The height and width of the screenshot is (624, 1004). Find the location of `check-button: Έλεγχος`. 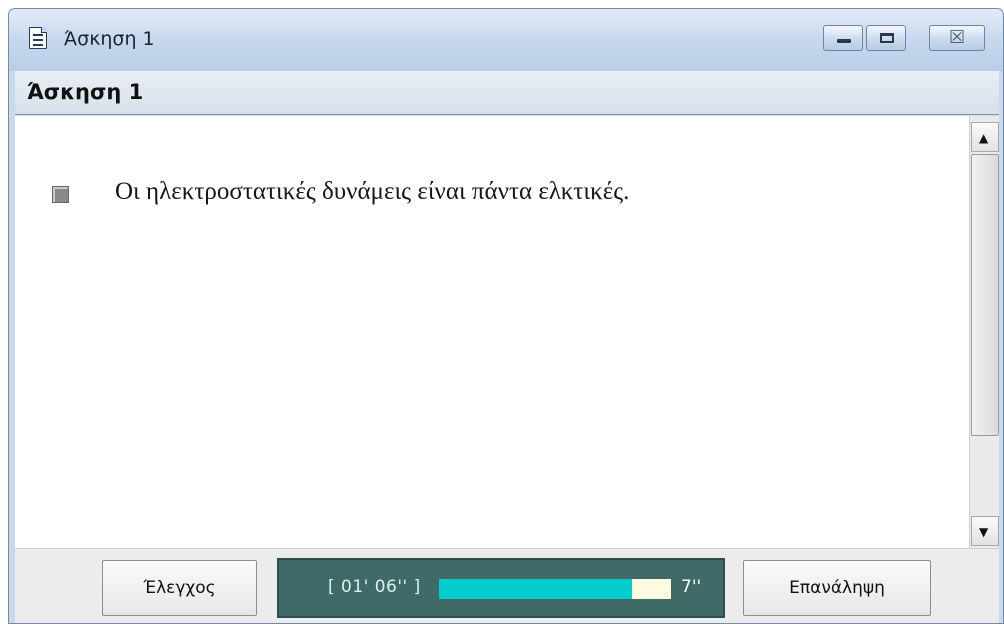

check-button: Έλεγχος is located at coordinates (179, 588).